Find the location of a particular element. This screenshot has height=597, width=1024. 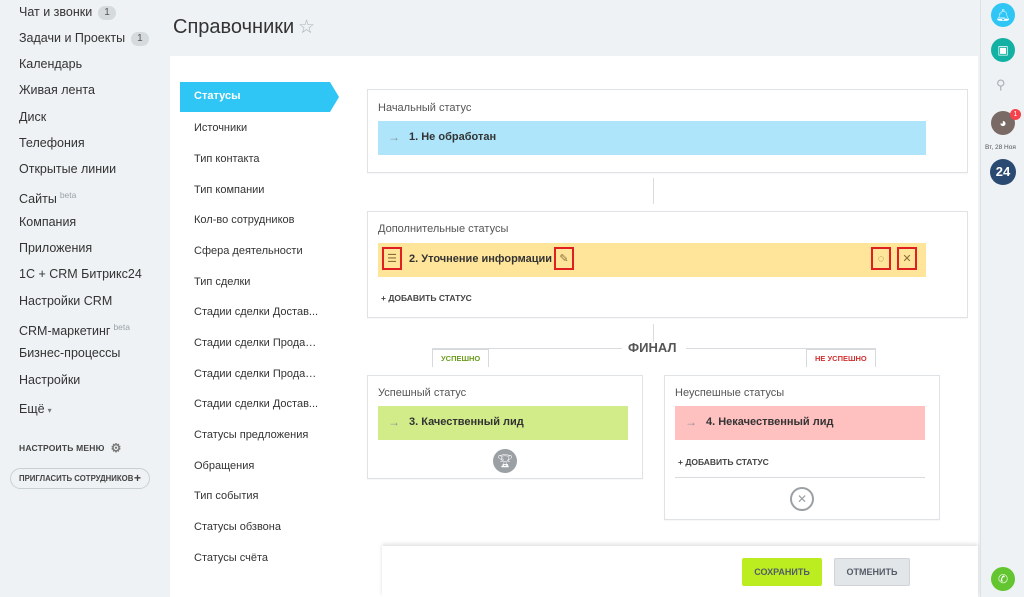

sidebar-item-crm-marketing: CRM-маркетинг beta is located at coordinates (74, 327).